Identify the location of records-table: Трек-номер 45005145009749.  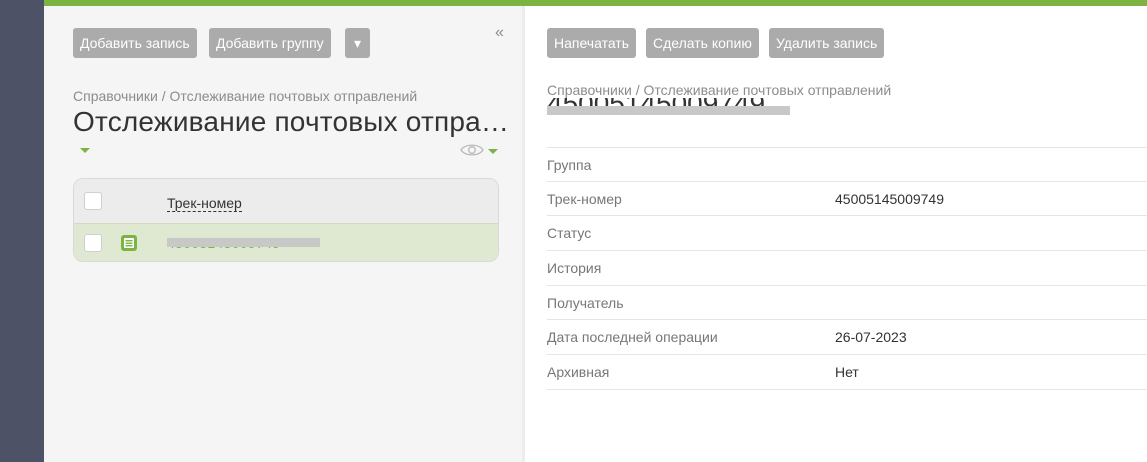
(286, 220).